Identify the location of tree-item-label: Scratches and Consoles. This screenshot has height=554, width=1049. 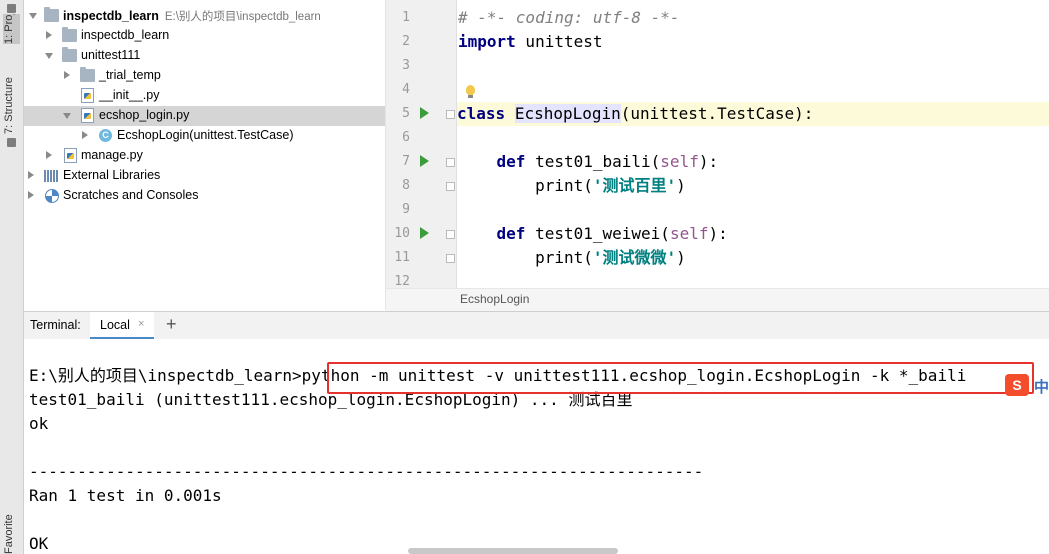
(131, 195).